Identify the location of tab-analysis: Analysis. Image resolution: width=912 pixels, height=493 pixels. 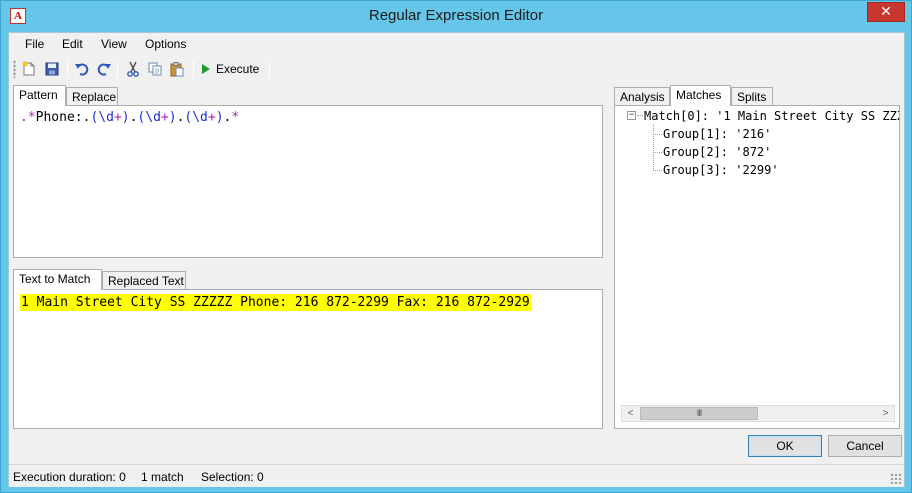
(642, 96).